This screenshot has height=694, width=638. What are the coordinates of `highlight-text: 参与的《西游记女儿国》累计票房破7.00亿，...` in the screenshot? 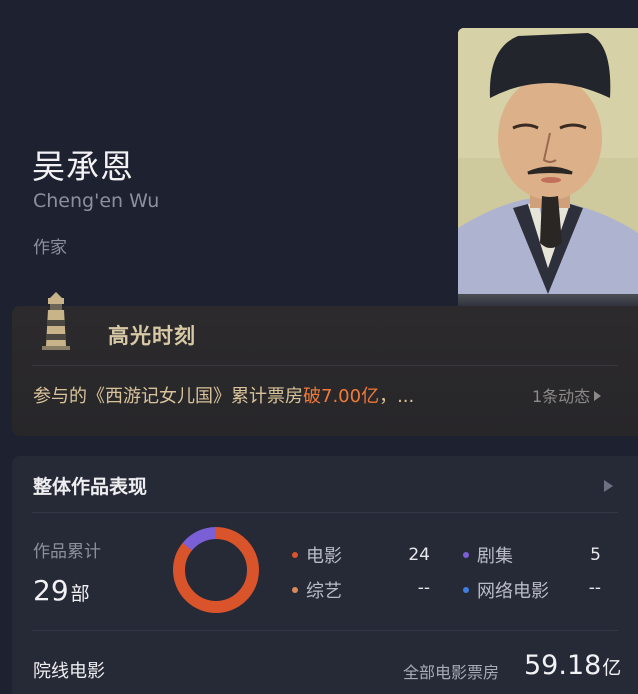 It's located at (223, 395).